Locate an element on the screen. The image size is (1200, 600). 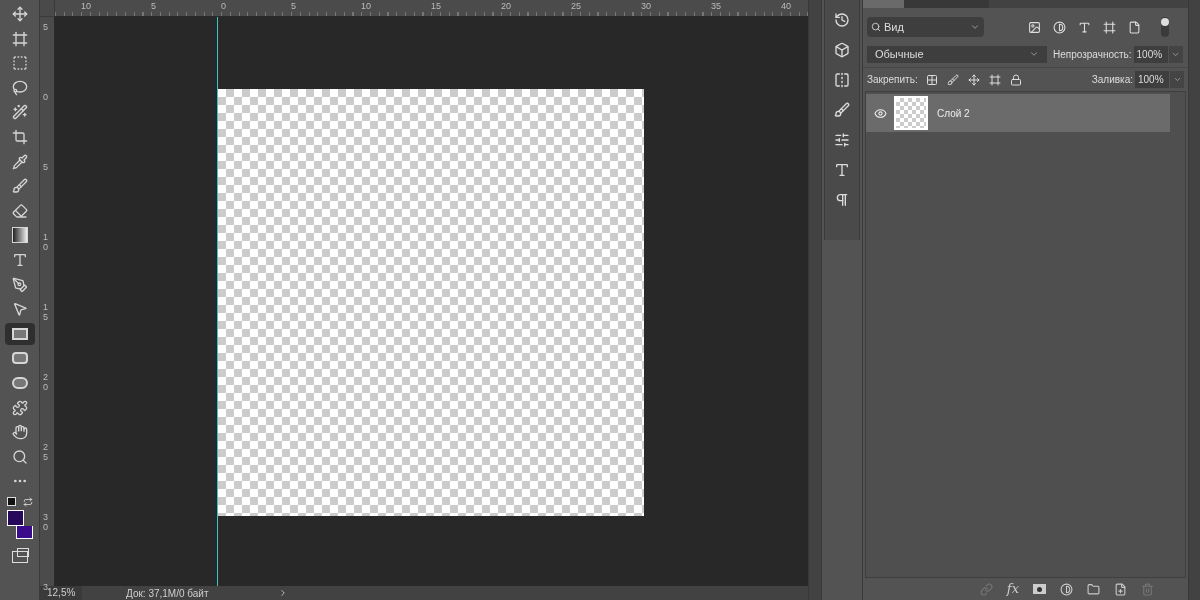
effects-button: fx is located at coordinates (1012, 589).